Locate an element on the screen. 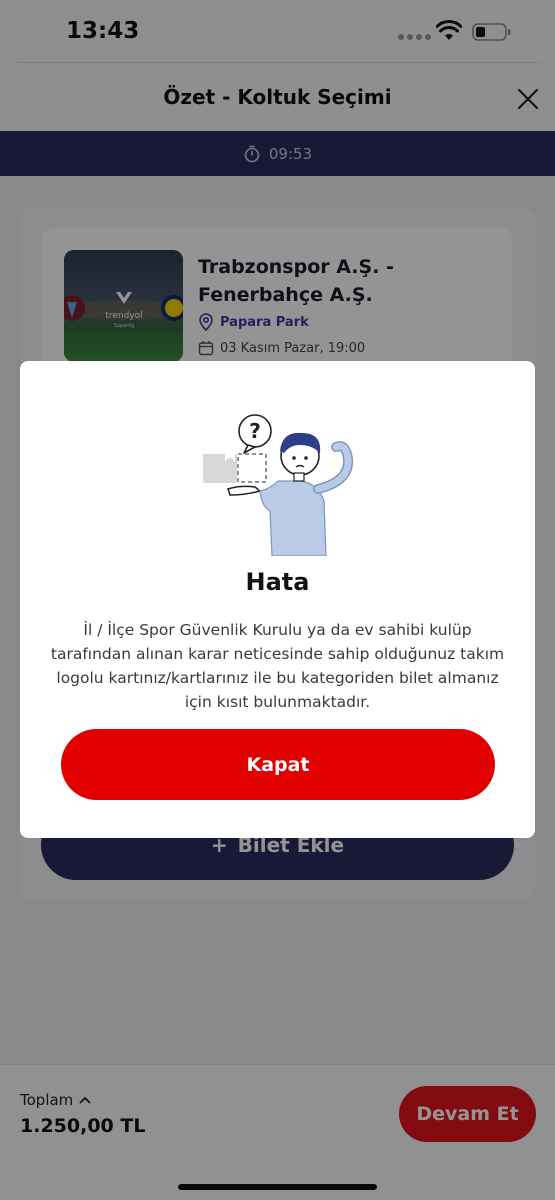 The width and height of the screenshot is (555, 1200). close-modal-button: Kapat is located at coordinates (278, 764).